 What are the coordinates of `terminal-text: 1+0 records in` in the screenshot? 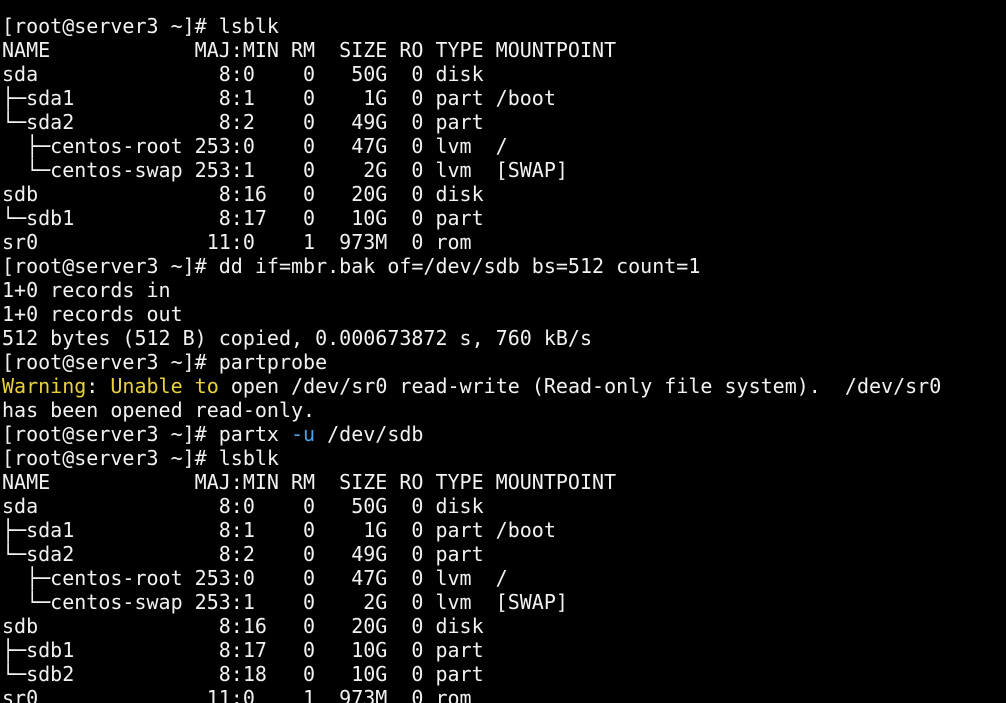 It's located at (86, 290).